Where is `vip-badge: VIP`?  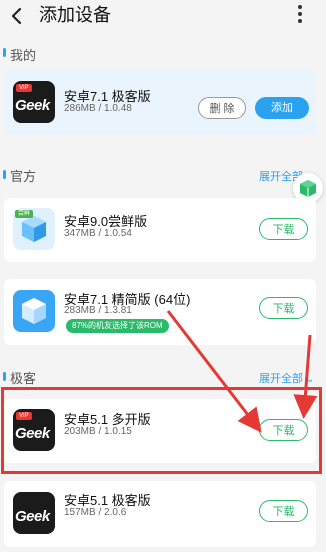 vip-badge: VIP is located at coordinates (24, 88).